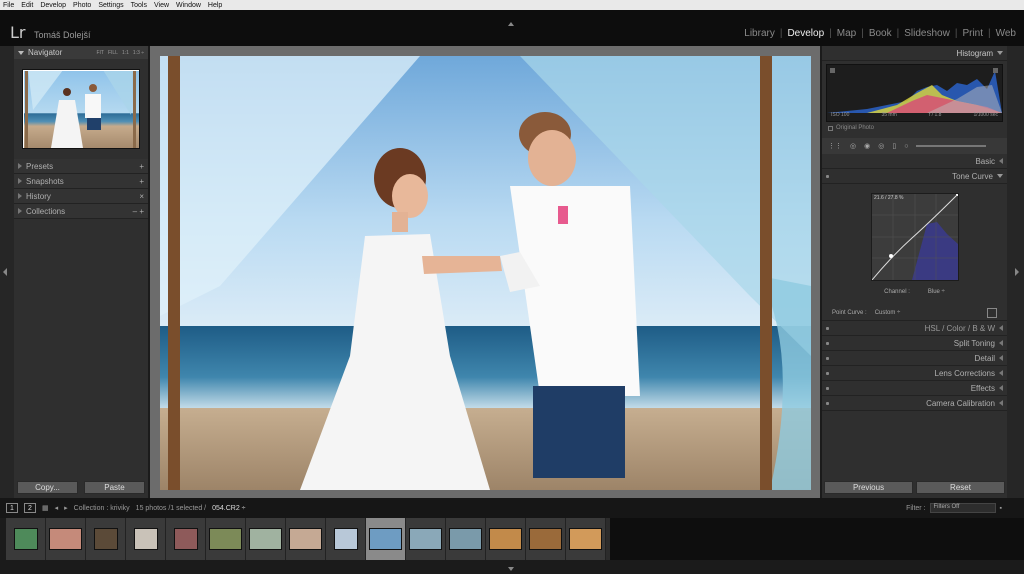 This screenshot has height=574, width=1024. I want to click on bw-tab: B & W, so click(983, 328).